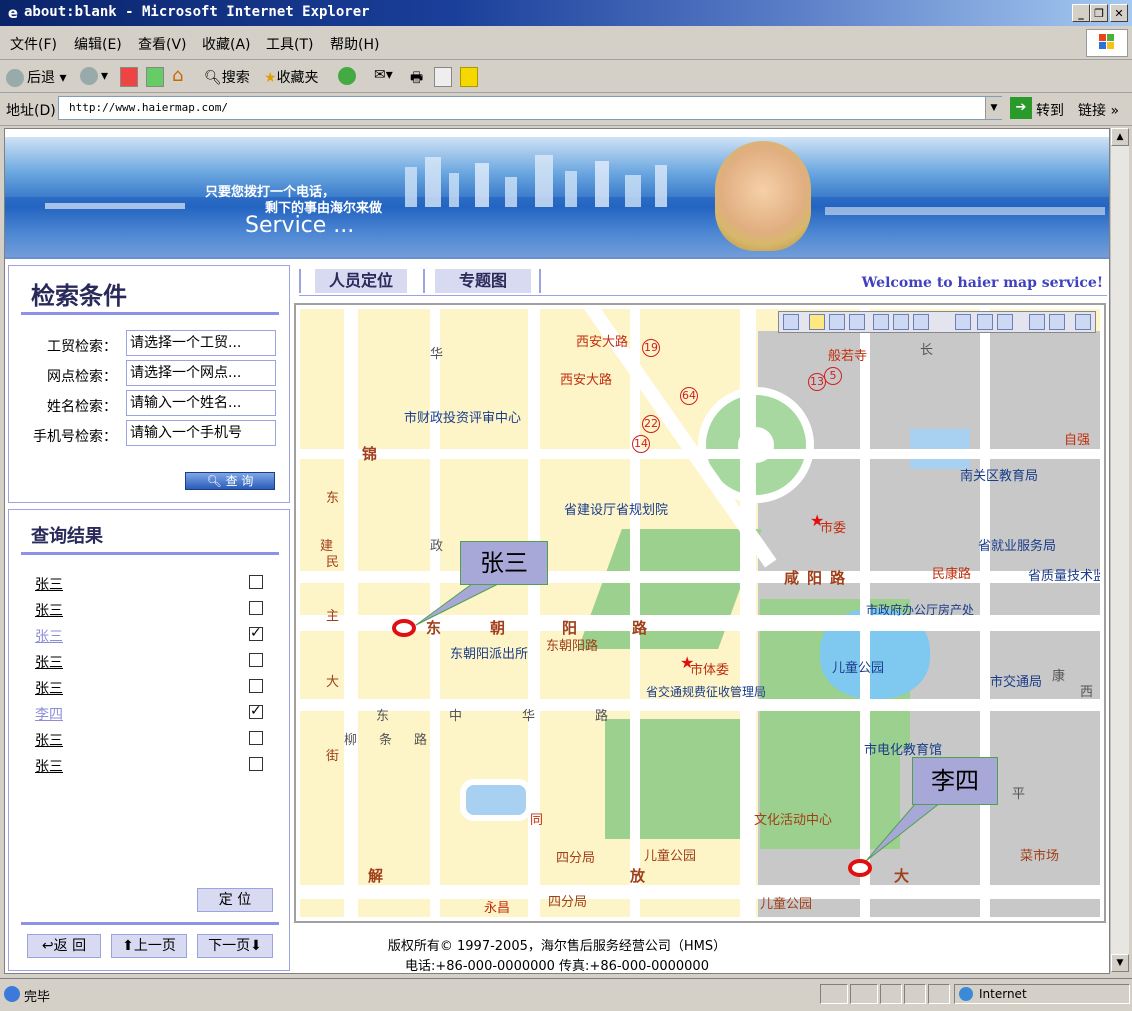 The width and height of the screenshot is (1132, 1011). I want to click on search-button: 🔍︎搜索, so click(227, 77).